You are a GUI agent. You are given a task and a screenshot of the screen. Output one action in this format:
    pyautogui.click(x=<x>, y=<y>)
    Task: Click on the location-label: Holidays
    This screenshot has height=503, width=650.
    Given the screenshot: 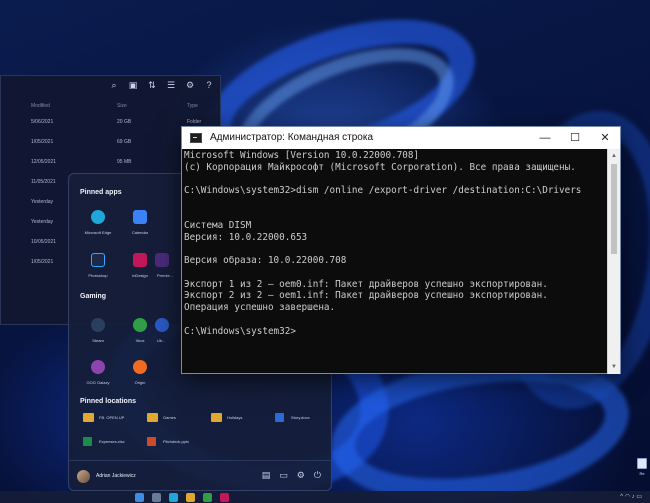 What is the action you would take?
    pyautogui.click(x=235, y=417)
    